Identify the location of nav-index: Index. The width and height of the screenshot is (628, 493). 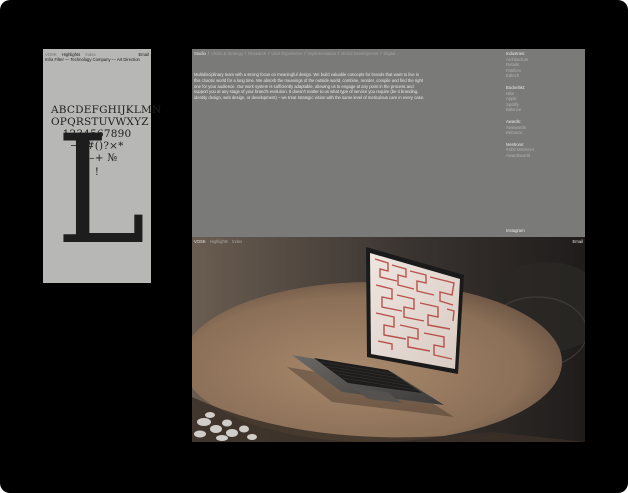
(237, 241).